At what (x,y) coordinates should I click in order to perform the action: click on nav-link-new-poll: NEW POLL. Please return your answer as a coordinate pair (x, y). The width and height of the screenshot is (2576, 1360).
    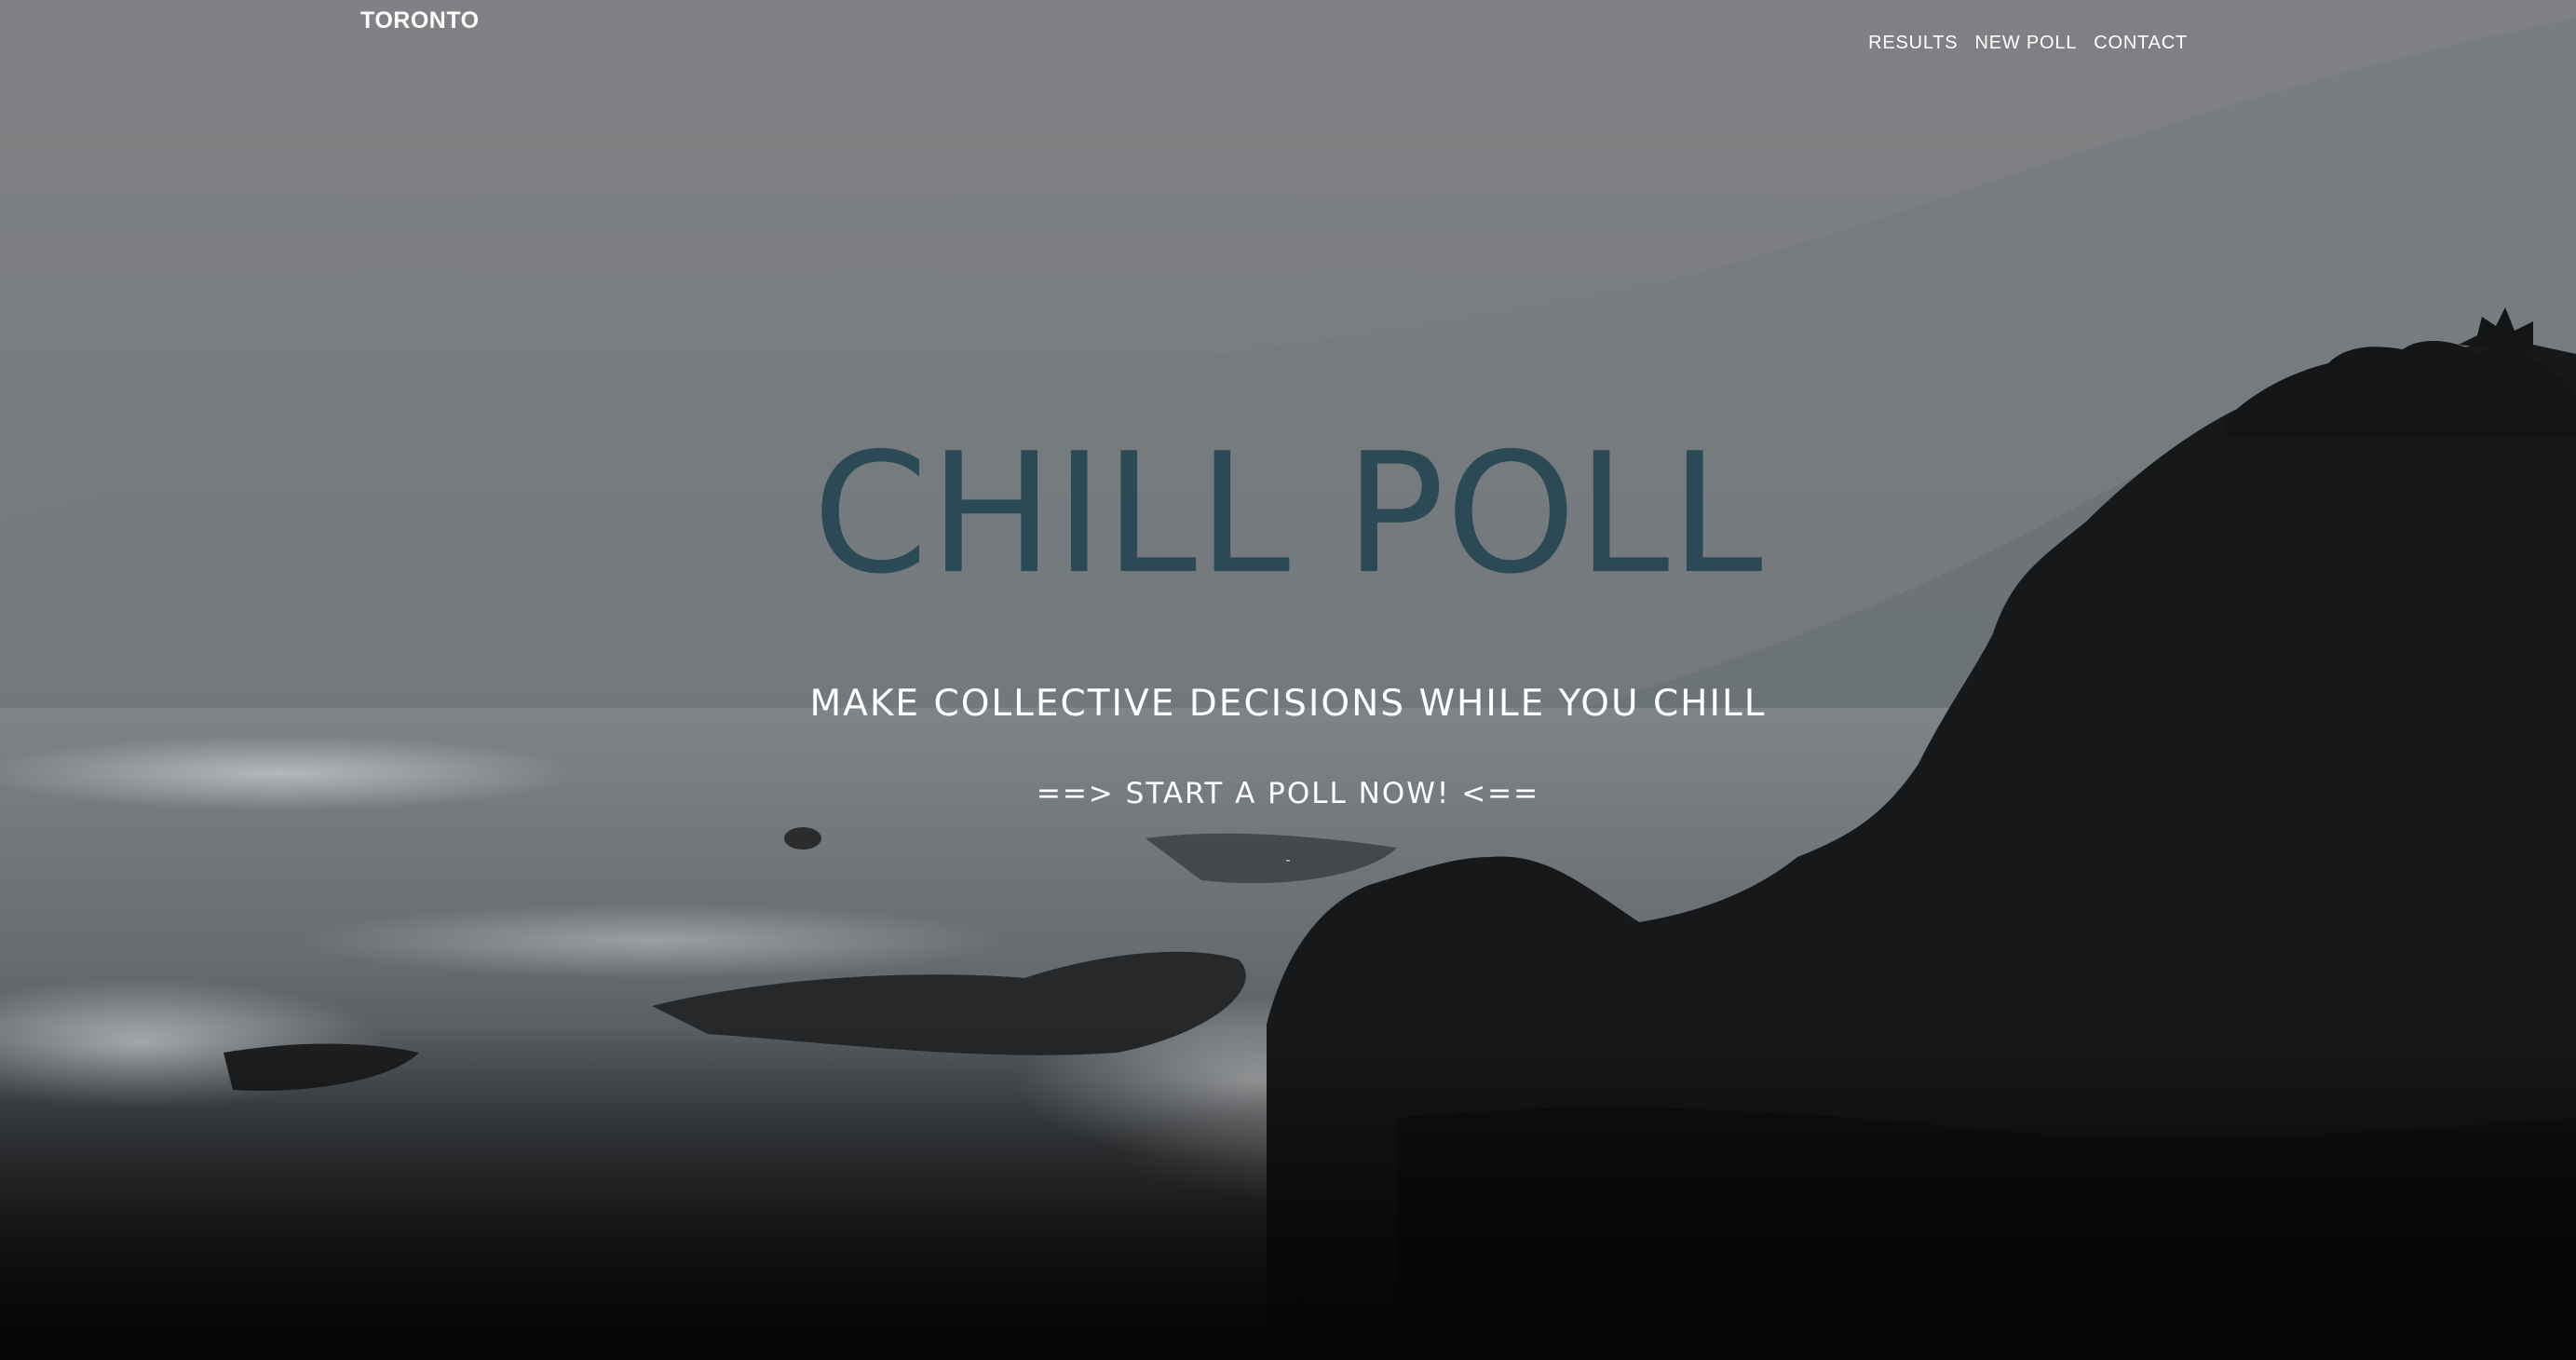
    Looking at the image, I should click on (2025, 43).